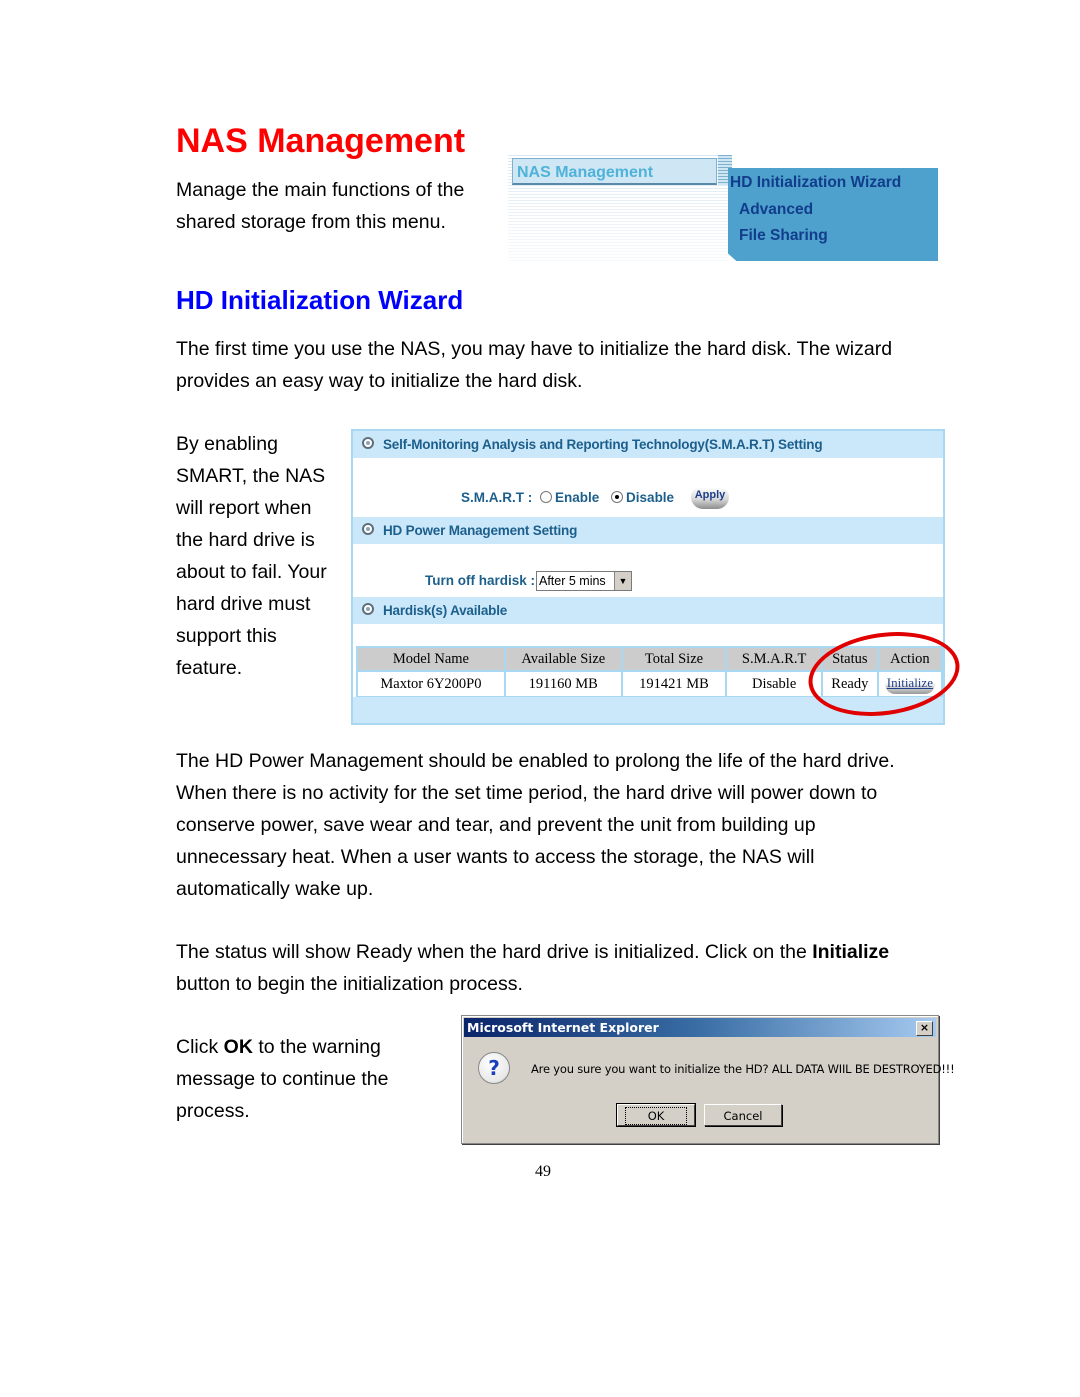 The width and height of the screenshot is (1080, 1397). Describe the element at coordinates (776, 210) in the screenshot. I see `menu-item-advanced: Advanced` at that location.